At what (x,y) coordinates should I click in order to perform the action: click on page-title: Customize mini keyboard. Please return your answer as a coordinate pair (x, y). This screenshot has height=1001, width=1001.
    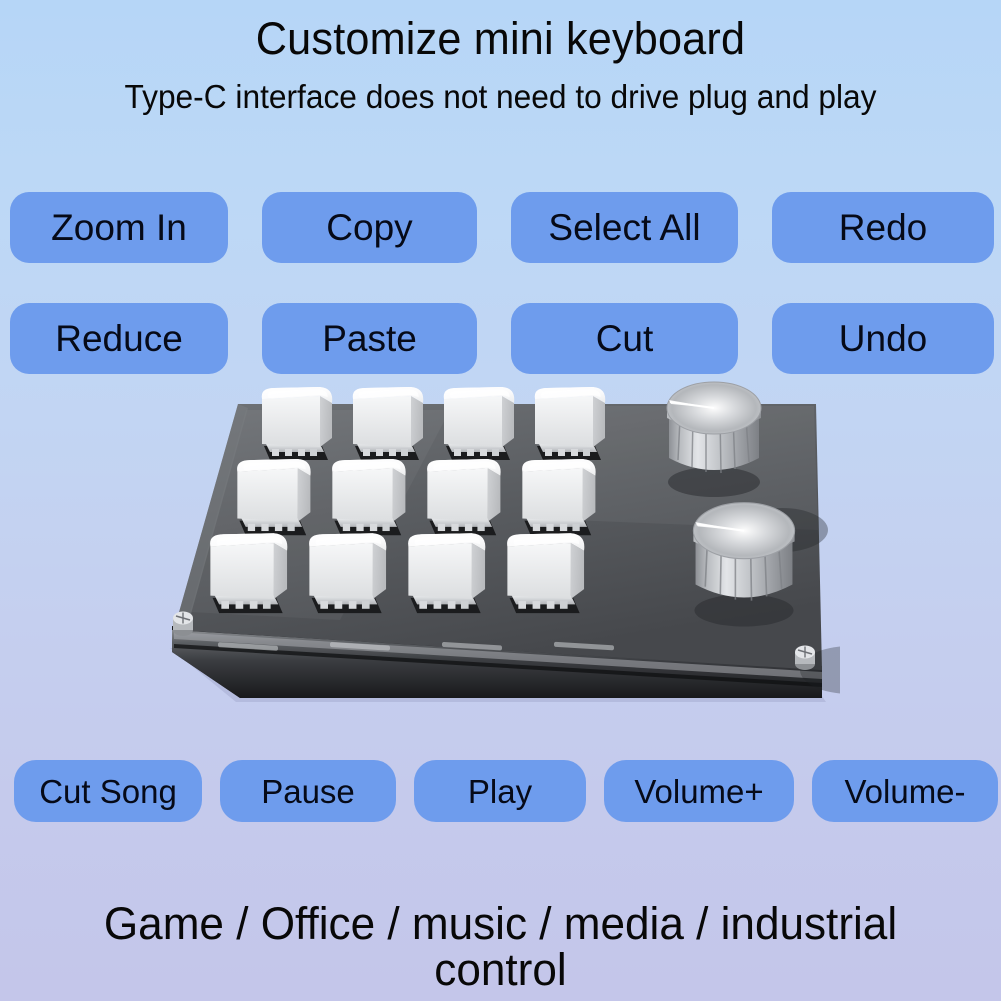
    Looking at the image, I should click on (500, 38).